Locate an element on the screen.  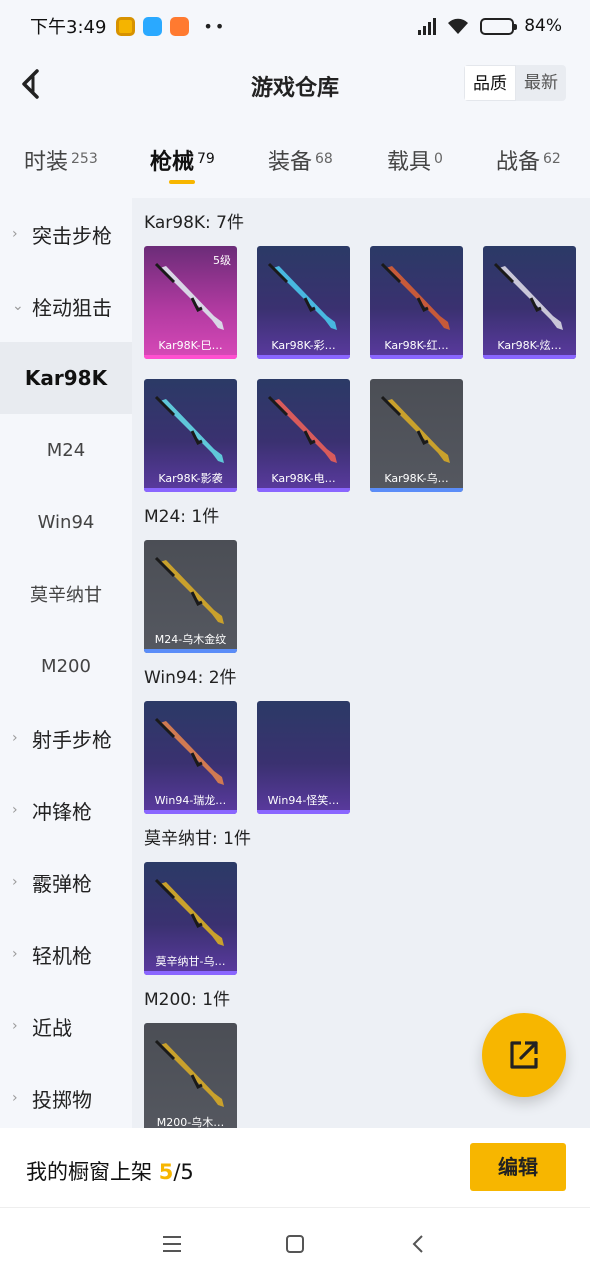
sidebar-item-label: 冲锋枪 is located at coordinates (62, 811).